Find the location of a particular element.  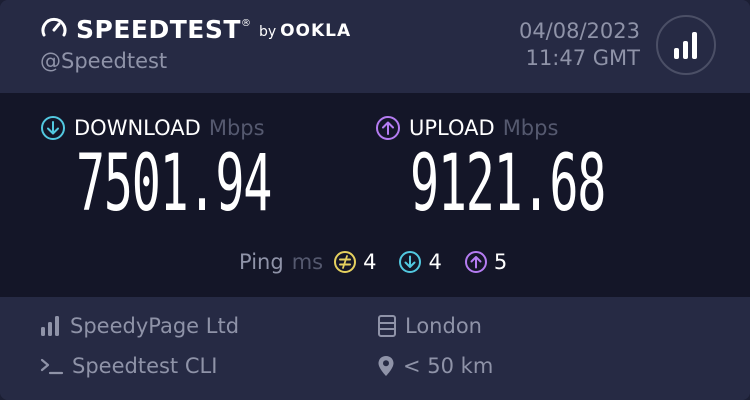

upload-latency-icon is located at coordinates (475, 262).